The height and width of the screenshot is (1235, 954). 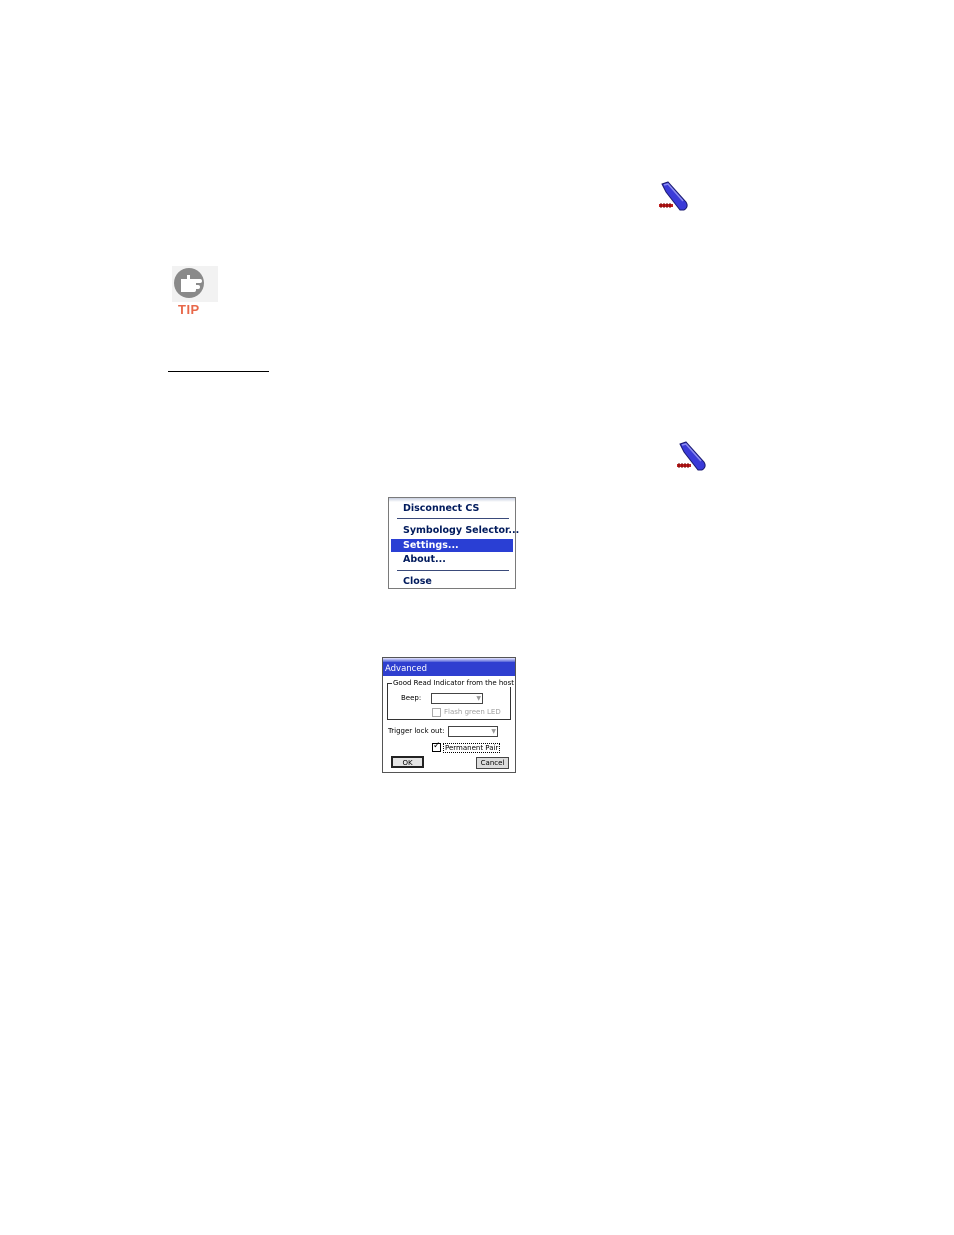 I want to click on tip-icon: TIP, so click(x=195, y=292).